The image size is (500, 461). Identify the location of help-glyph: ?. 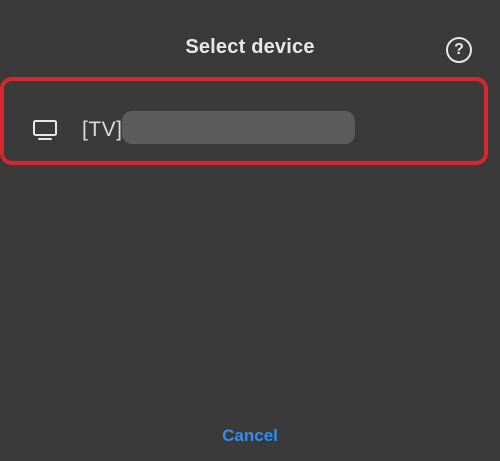
(459, 49).